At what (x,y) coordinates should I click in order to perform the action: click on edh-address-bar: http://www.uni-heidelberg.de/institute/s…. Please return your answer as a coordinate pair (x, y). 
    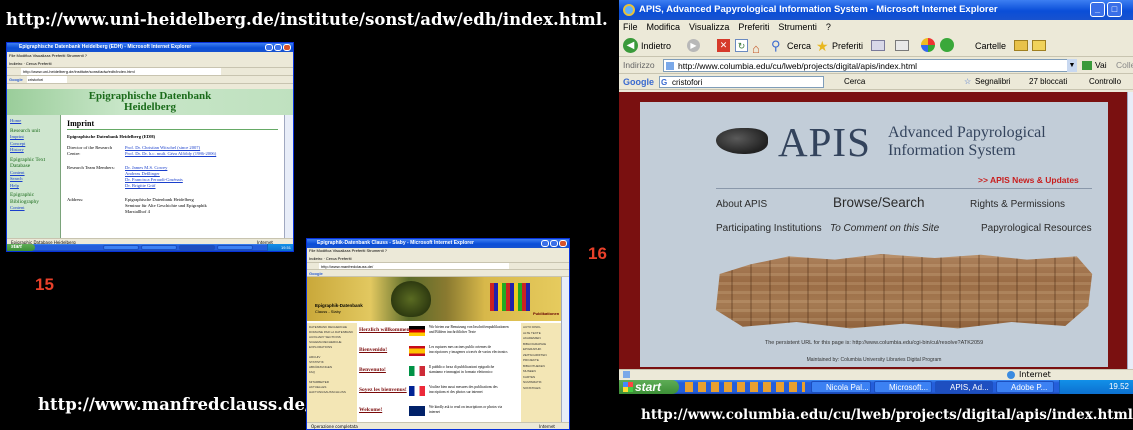
    Looking at the image, I should click on (150, 72).